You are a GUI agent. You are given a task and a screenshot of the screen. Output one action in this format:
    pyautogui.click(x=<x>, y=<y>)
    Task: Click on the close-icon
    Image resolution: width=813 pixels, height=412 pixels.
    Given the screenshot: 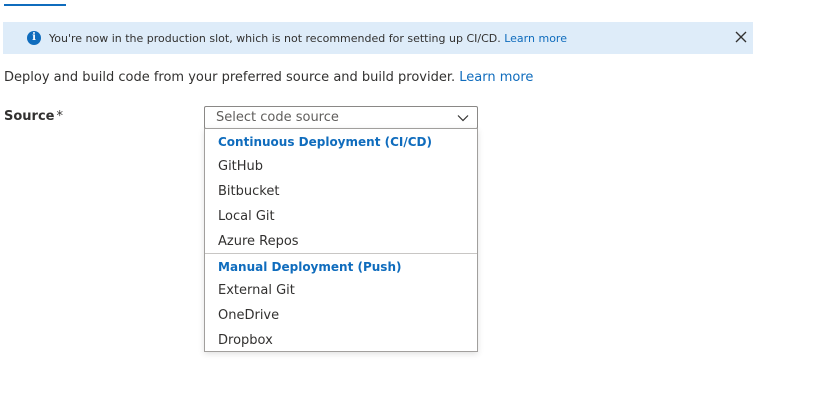 What is the action you would take?
    pyautogui.click(x=741, y=37)
    